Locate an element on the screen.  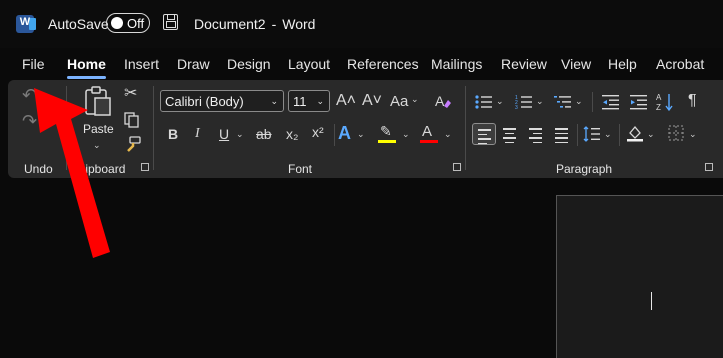
annotation-arrow is located at coordinates (72, 173).